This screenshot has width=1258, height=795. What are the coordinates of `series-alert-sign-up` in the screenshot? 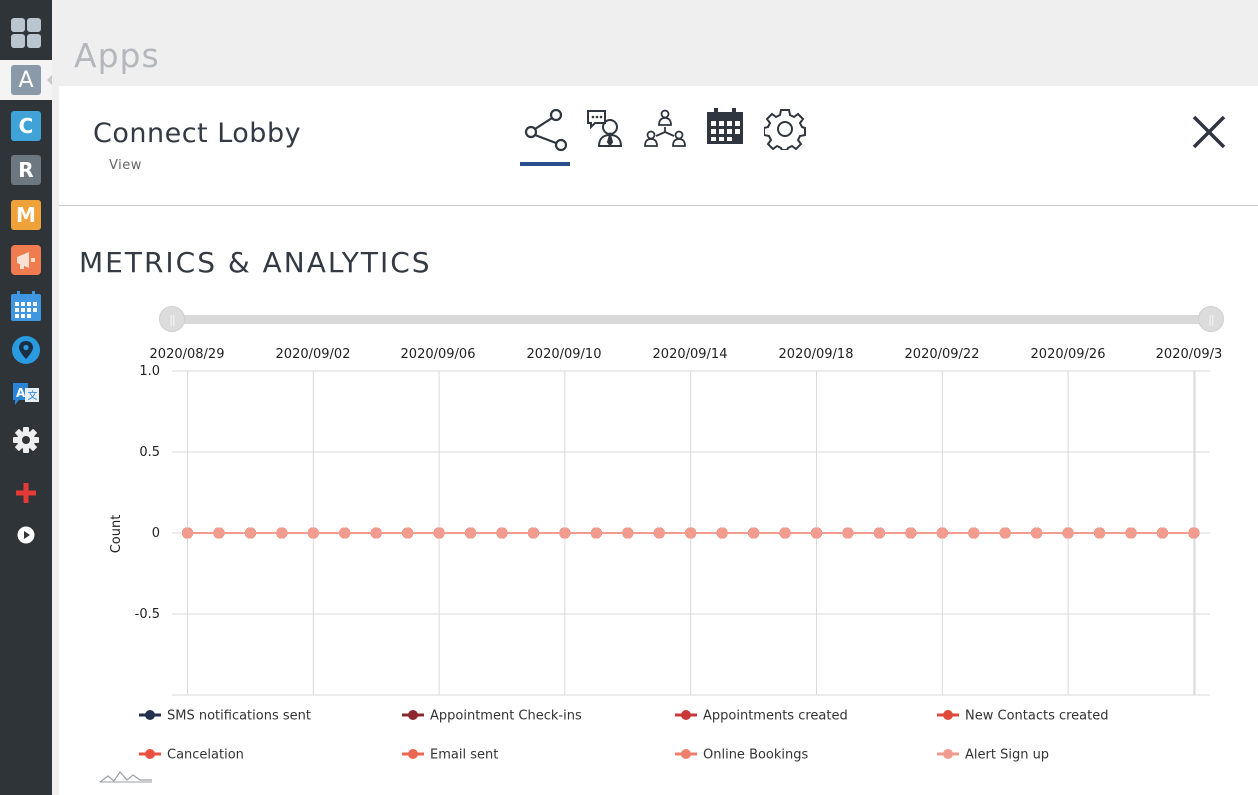 It's located at (691, 533).